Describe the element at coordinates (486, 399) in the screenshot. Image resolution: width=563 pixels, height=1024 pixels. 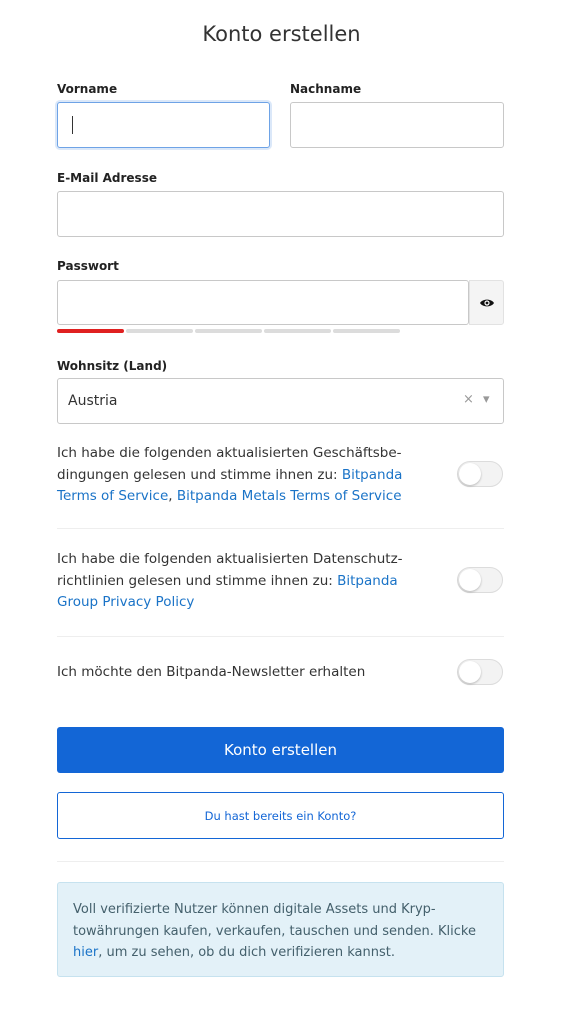
I see `chevron-down-icon: ▾` at that location.